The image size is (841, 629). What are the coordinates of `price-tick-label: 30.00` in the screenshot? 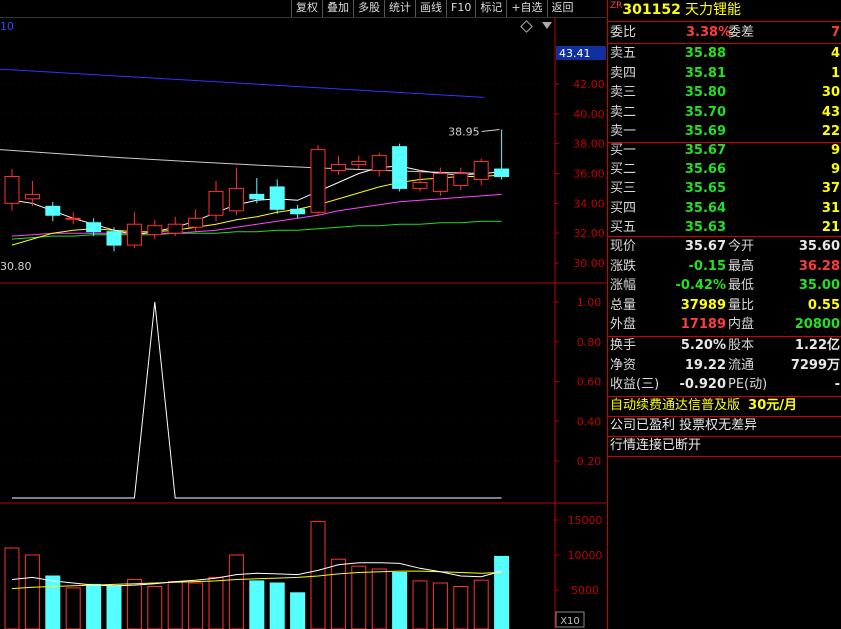 It's located at (589, 263).